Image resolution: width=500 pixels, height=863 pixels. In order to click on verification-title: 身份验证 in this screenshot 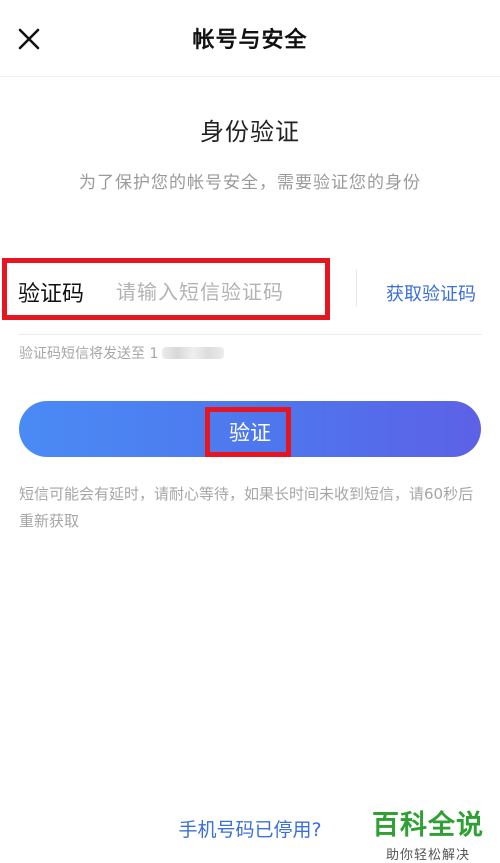, I will do `click(250, 132)`.